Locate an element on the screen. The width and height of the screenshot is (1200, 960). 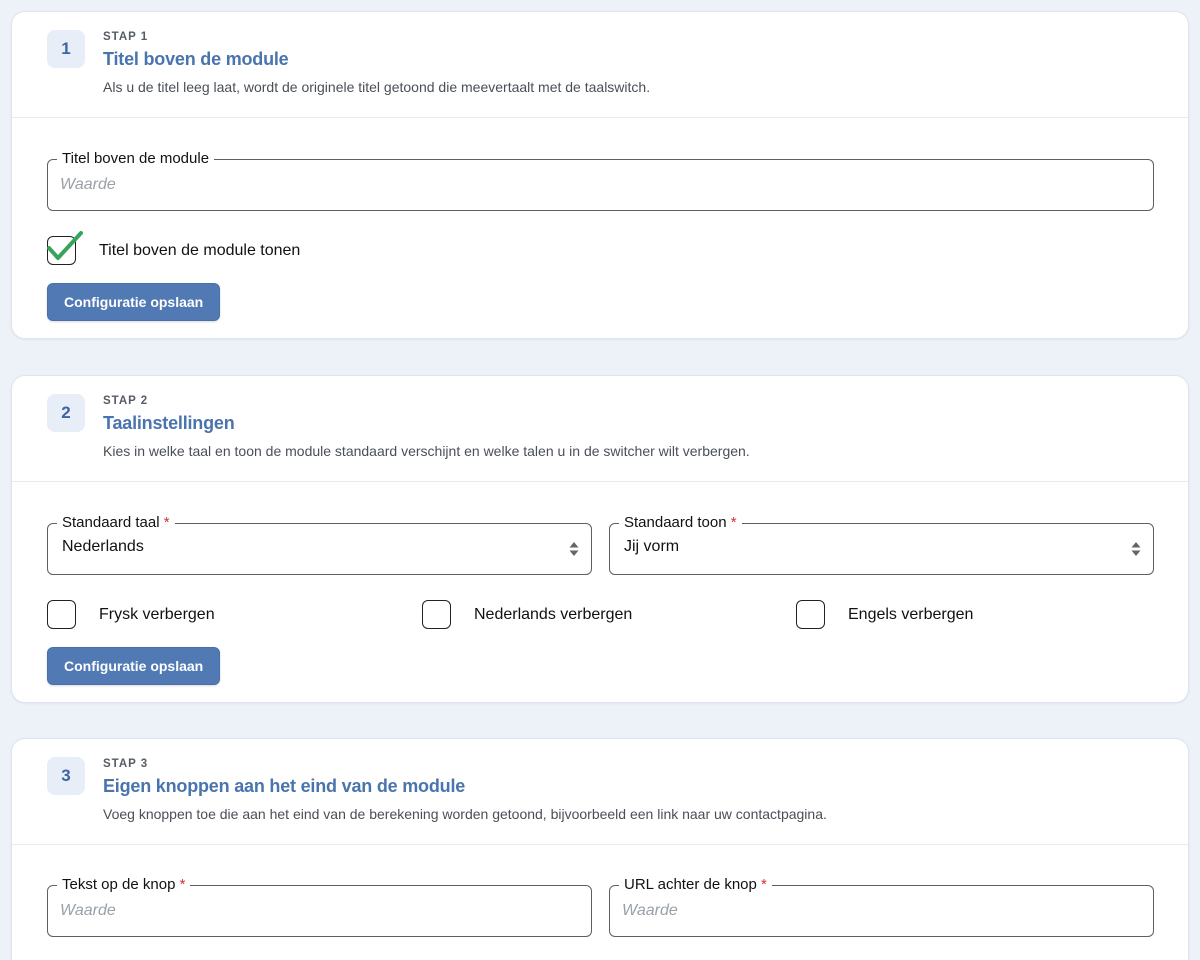
button-url-field: URL achter de knop * is located at coordinates (881, 906).